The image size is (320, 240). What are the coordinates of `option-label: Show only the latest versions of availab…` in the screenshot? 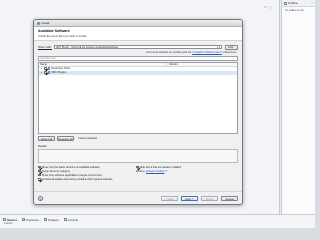 It's located at (70, 167).